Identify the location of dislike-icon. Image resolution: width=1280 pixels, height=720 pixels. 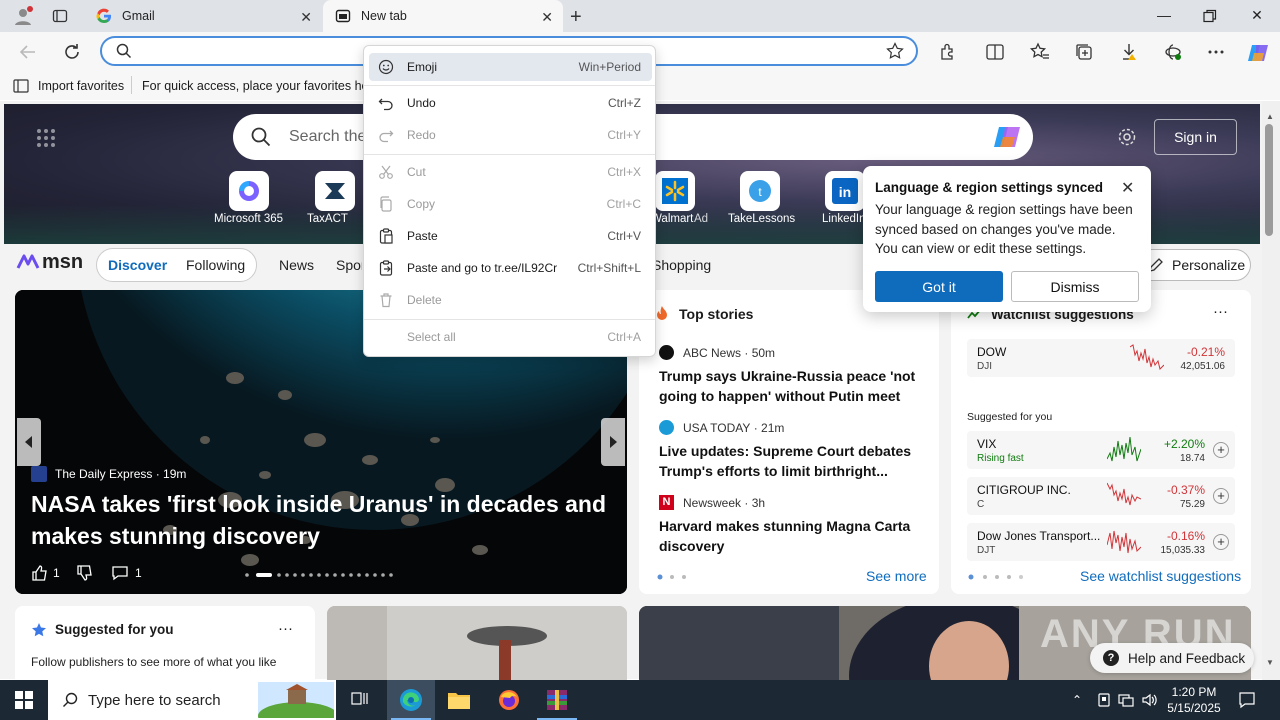
(85, 573).